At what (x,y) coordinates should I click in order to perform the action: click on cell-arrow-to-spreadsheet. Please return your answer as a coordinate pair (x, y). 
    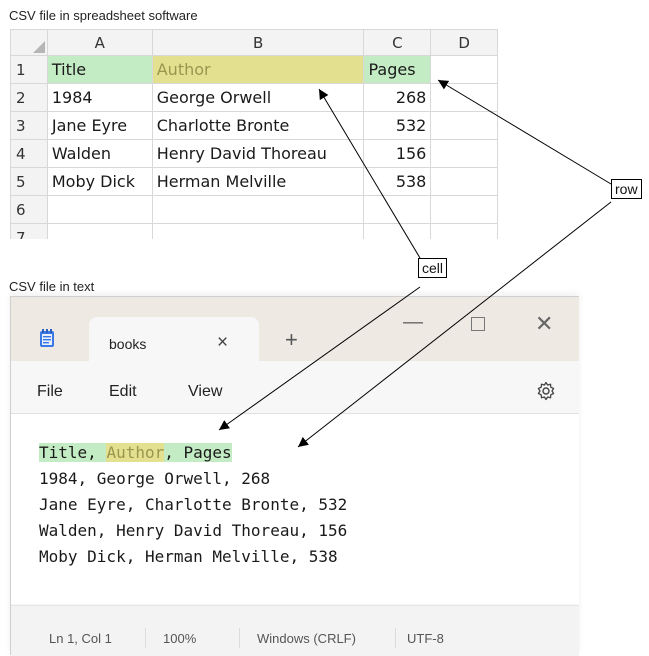
    Looking at the image, I should click on (369, 173).